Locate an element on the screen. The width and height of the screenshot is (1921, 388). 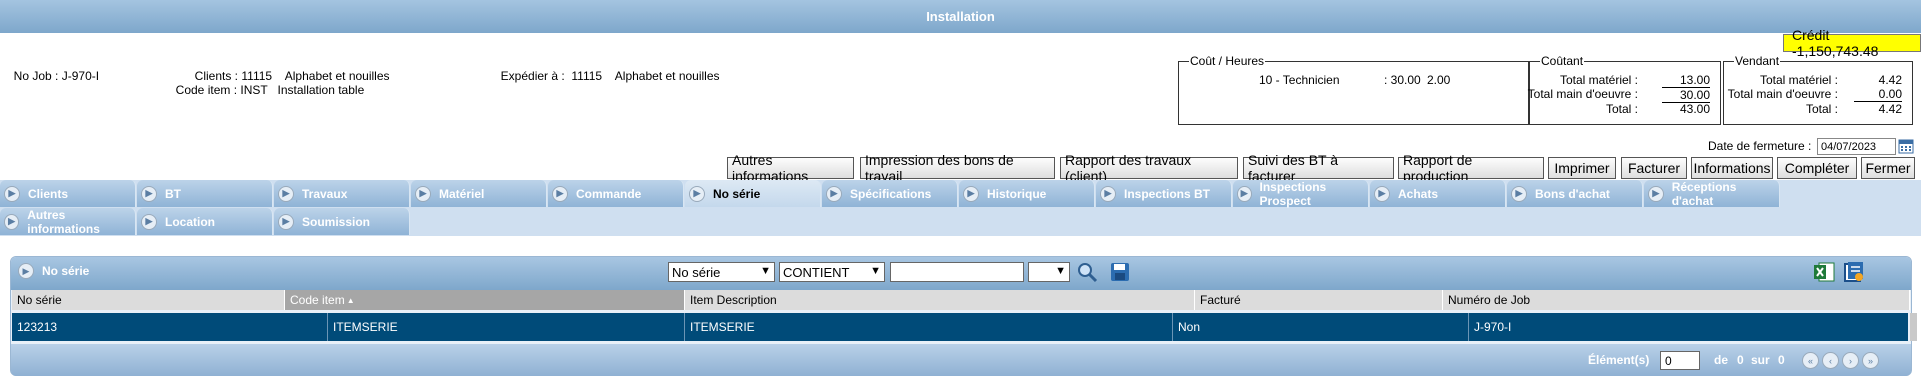
window-title: Installation is located at coordinates (960, 16).